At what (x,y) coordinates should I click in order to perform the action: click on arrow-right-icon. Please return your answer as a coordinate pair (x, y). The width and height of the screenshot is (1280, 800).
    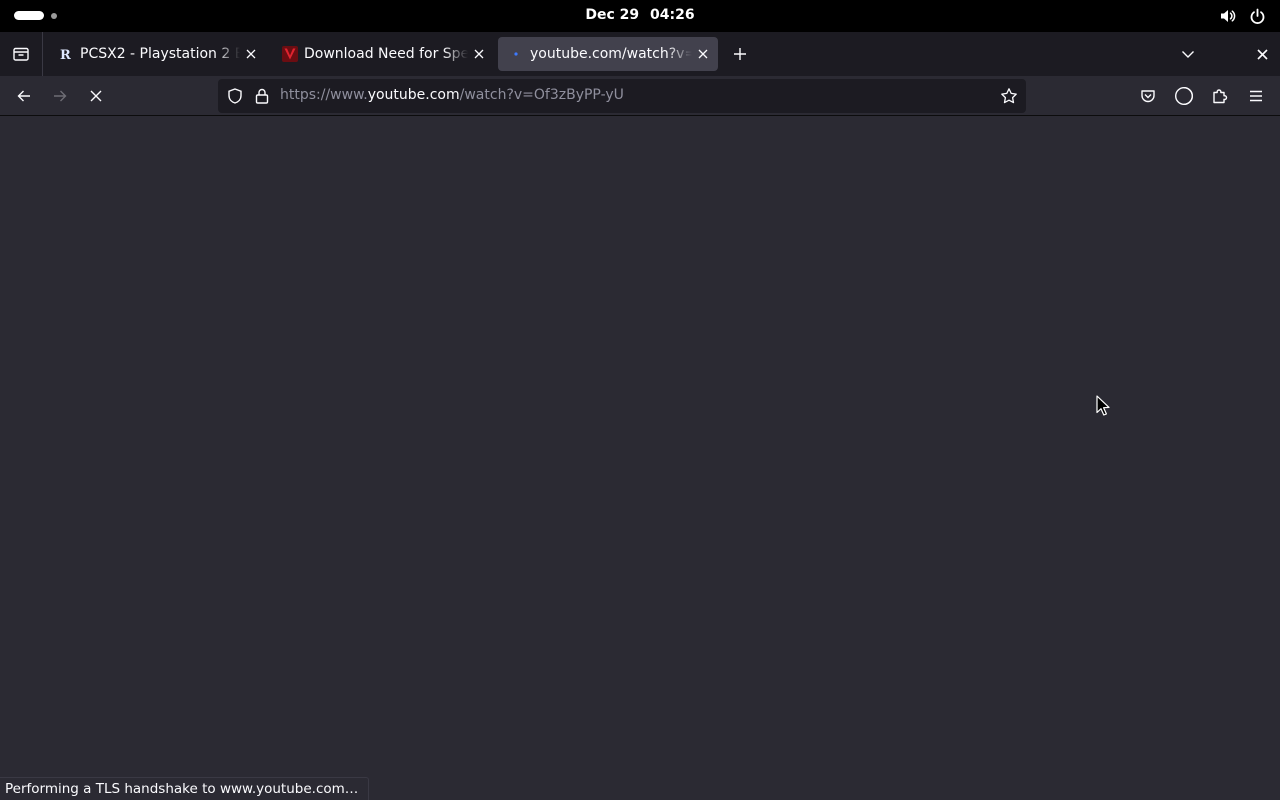
    Looking at the image, I should click on (60, 96).